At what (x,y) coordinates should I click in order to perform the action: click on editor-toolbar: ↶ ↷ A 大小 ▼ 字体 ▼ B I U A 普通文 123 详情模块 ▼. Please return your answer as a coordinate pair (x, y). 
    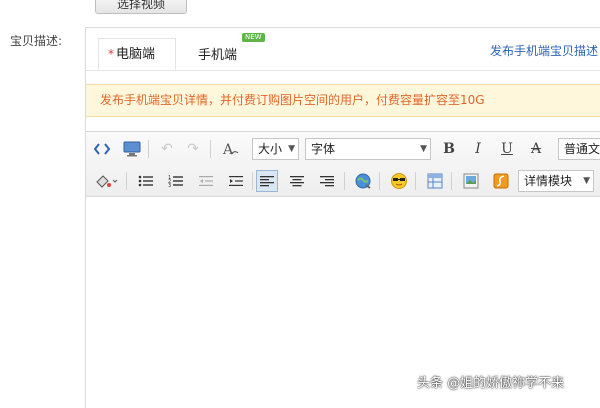
    Looking at the image, I should click on (343, 164).